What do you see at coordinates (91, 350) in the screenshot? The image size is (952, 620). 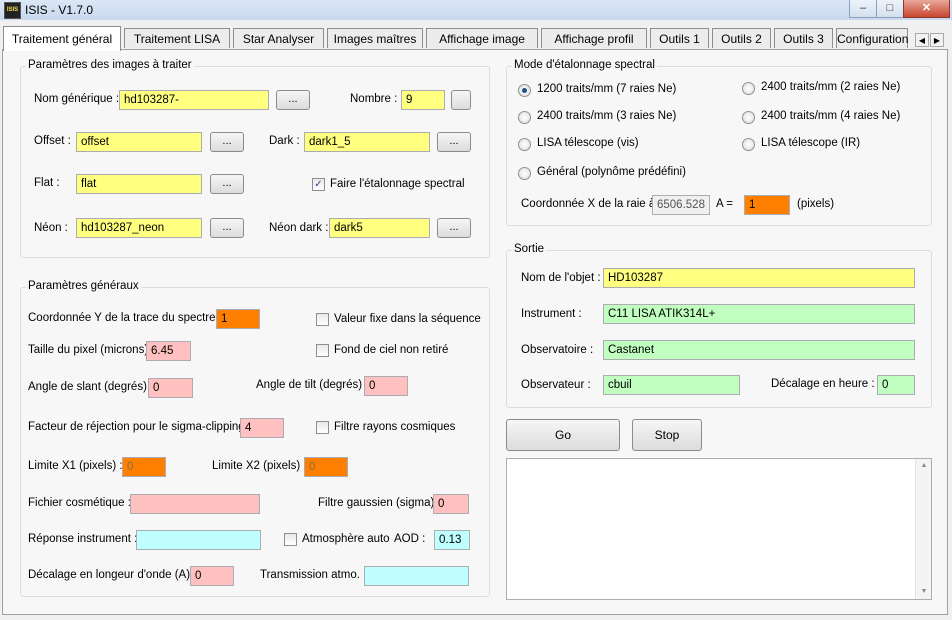 I see `taille-pixel-label: Taille du pixel (microns) :` at bounding box center [91, 350].